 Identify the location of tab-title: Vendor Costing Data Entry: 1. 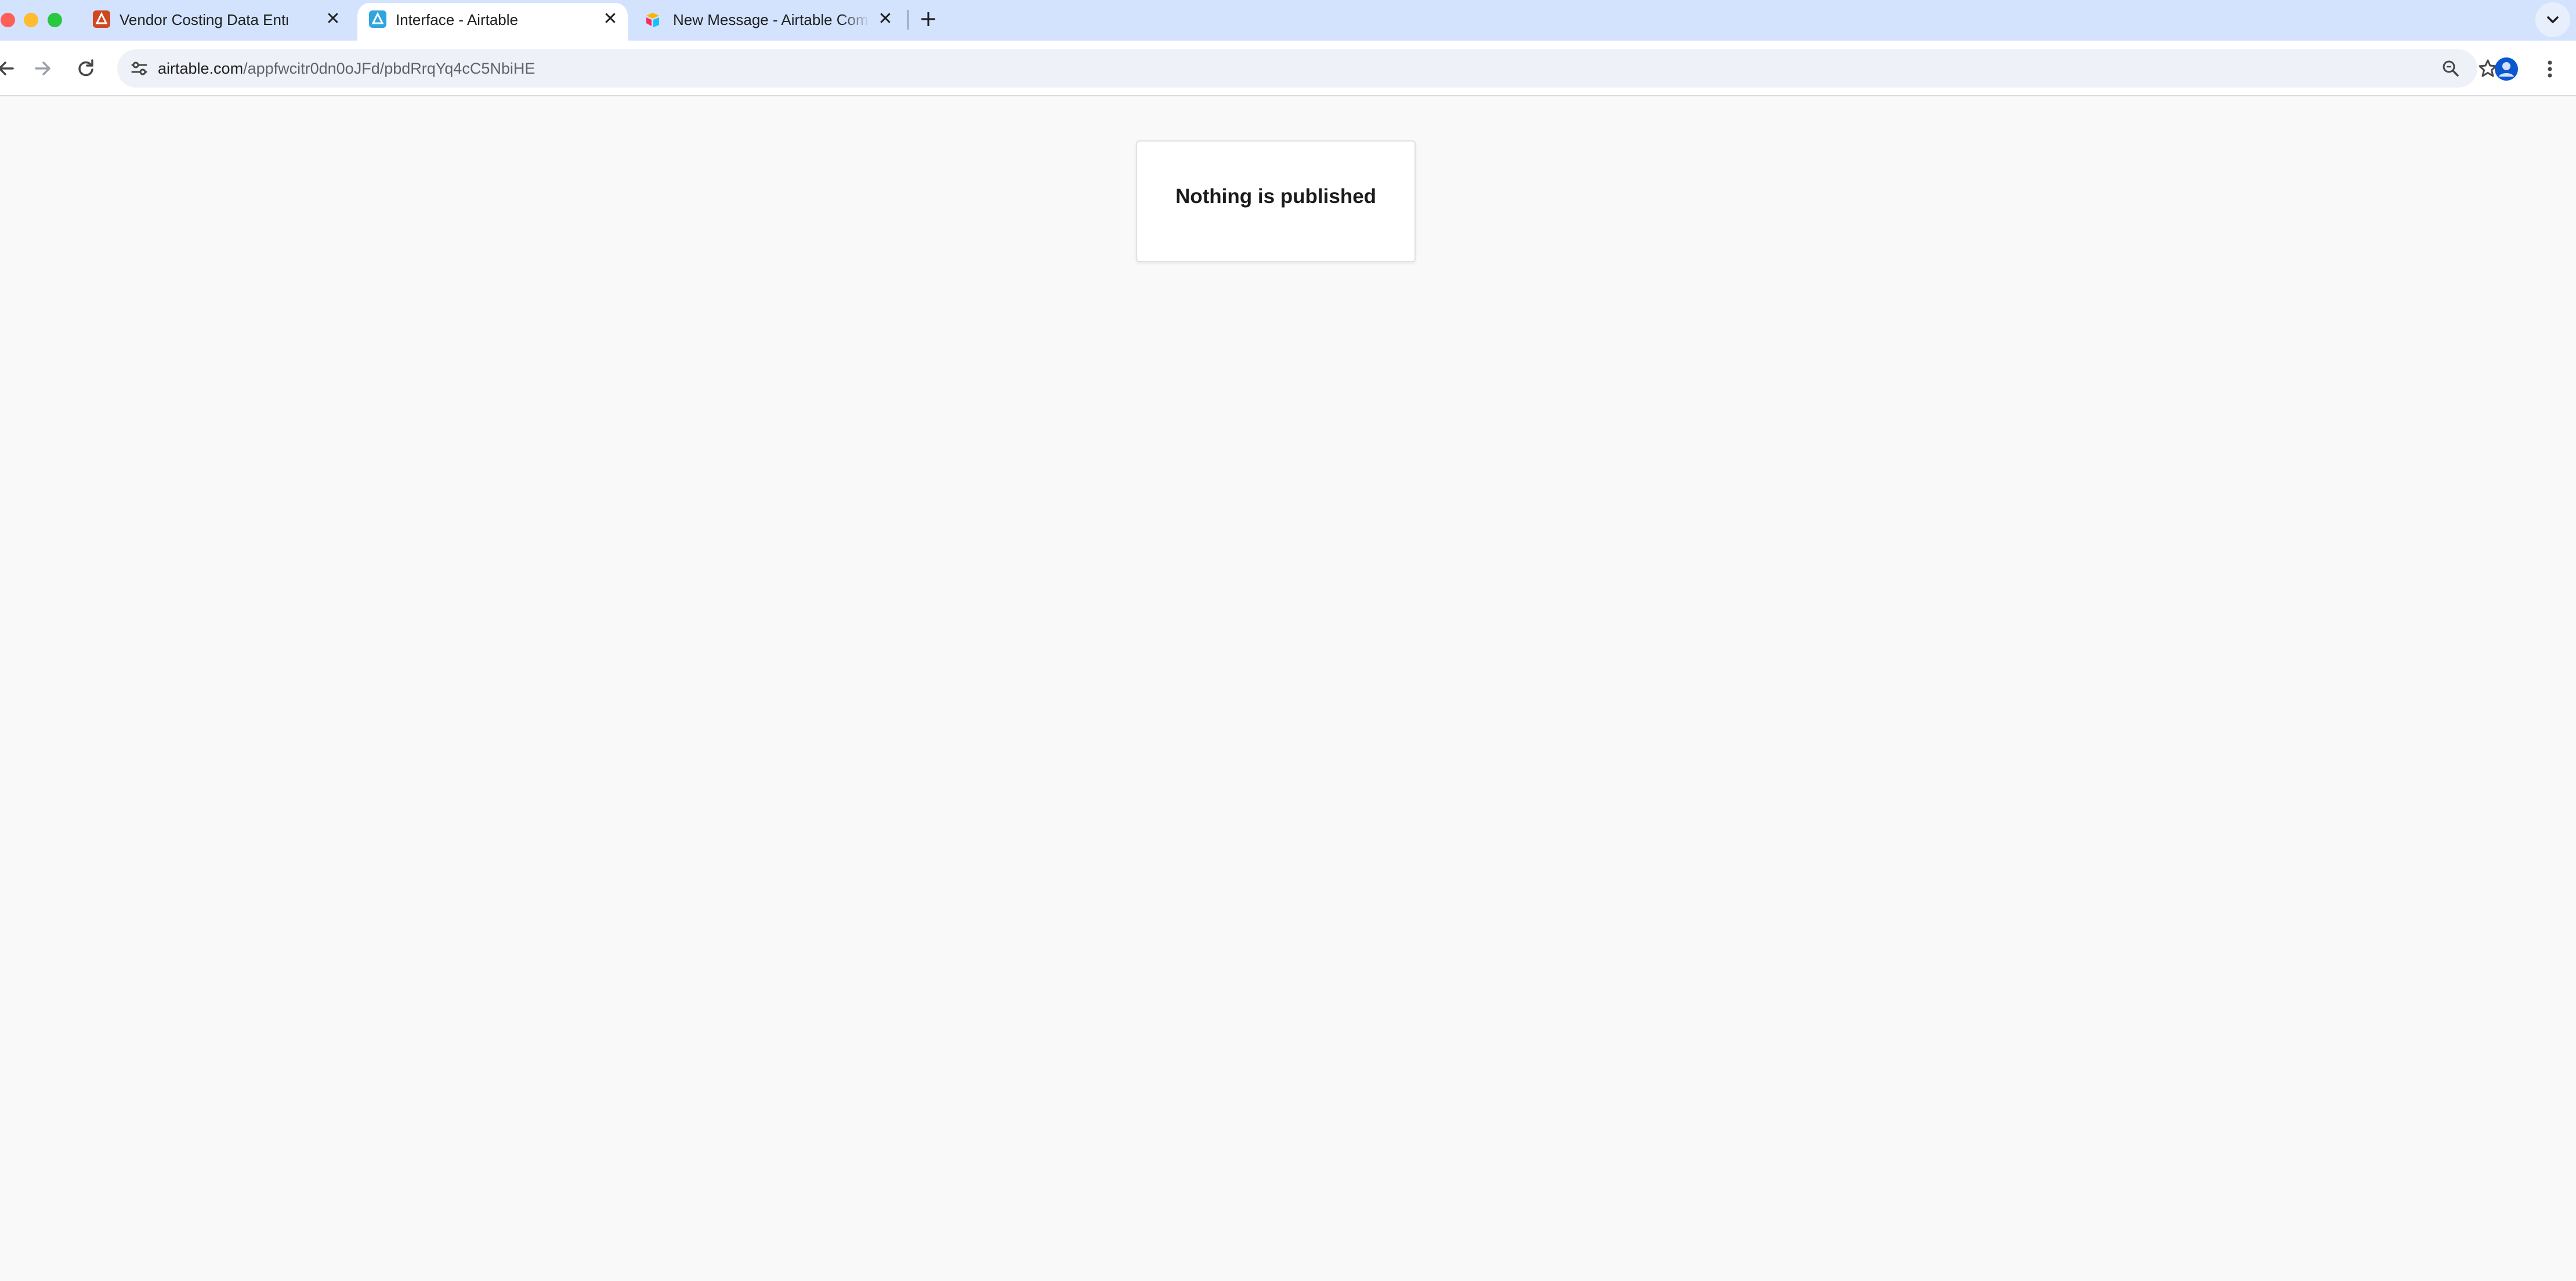
(204, 19).